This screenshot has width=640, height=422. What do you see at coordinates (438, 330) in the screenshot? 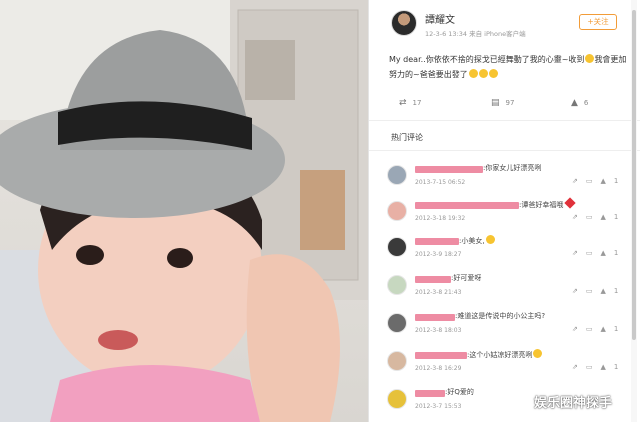
I see `comment-date: 2012-3-8 18:03` at bounding box center [438, 330].